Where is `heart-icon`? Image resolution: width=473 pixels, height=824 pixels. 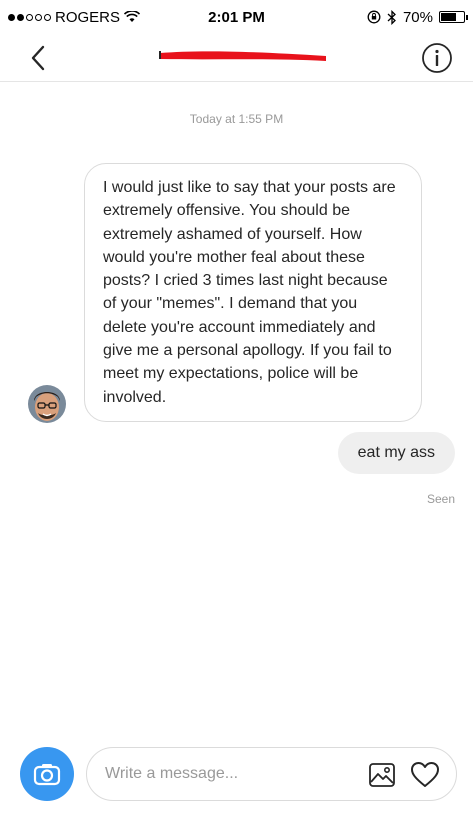
heart-icon is located at coordinates (425, 774).